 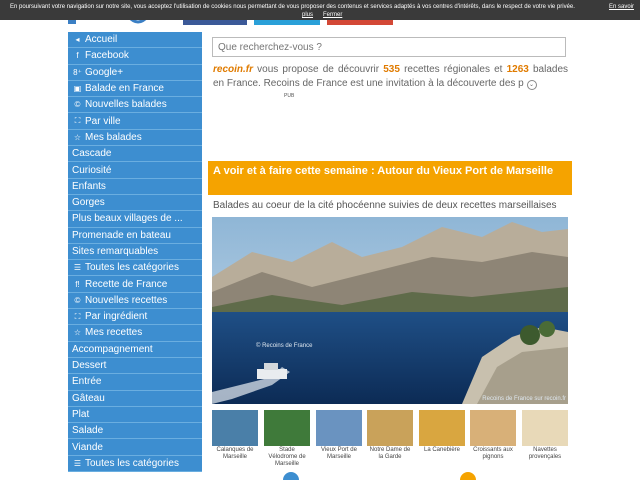 I want to click on recettes-count: 1263, so click(x=517, y=69).